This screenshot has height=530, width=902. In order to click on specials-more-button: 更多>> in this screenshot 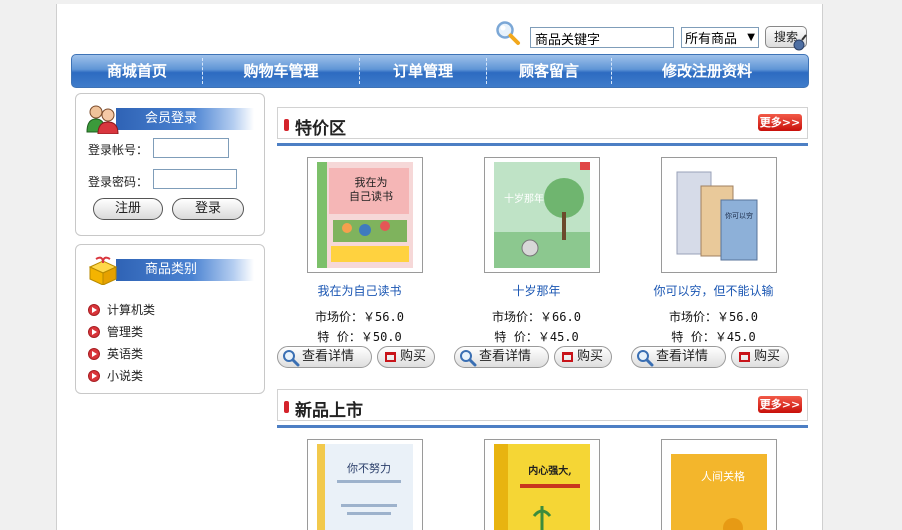, I will do `click(780, 122)`.